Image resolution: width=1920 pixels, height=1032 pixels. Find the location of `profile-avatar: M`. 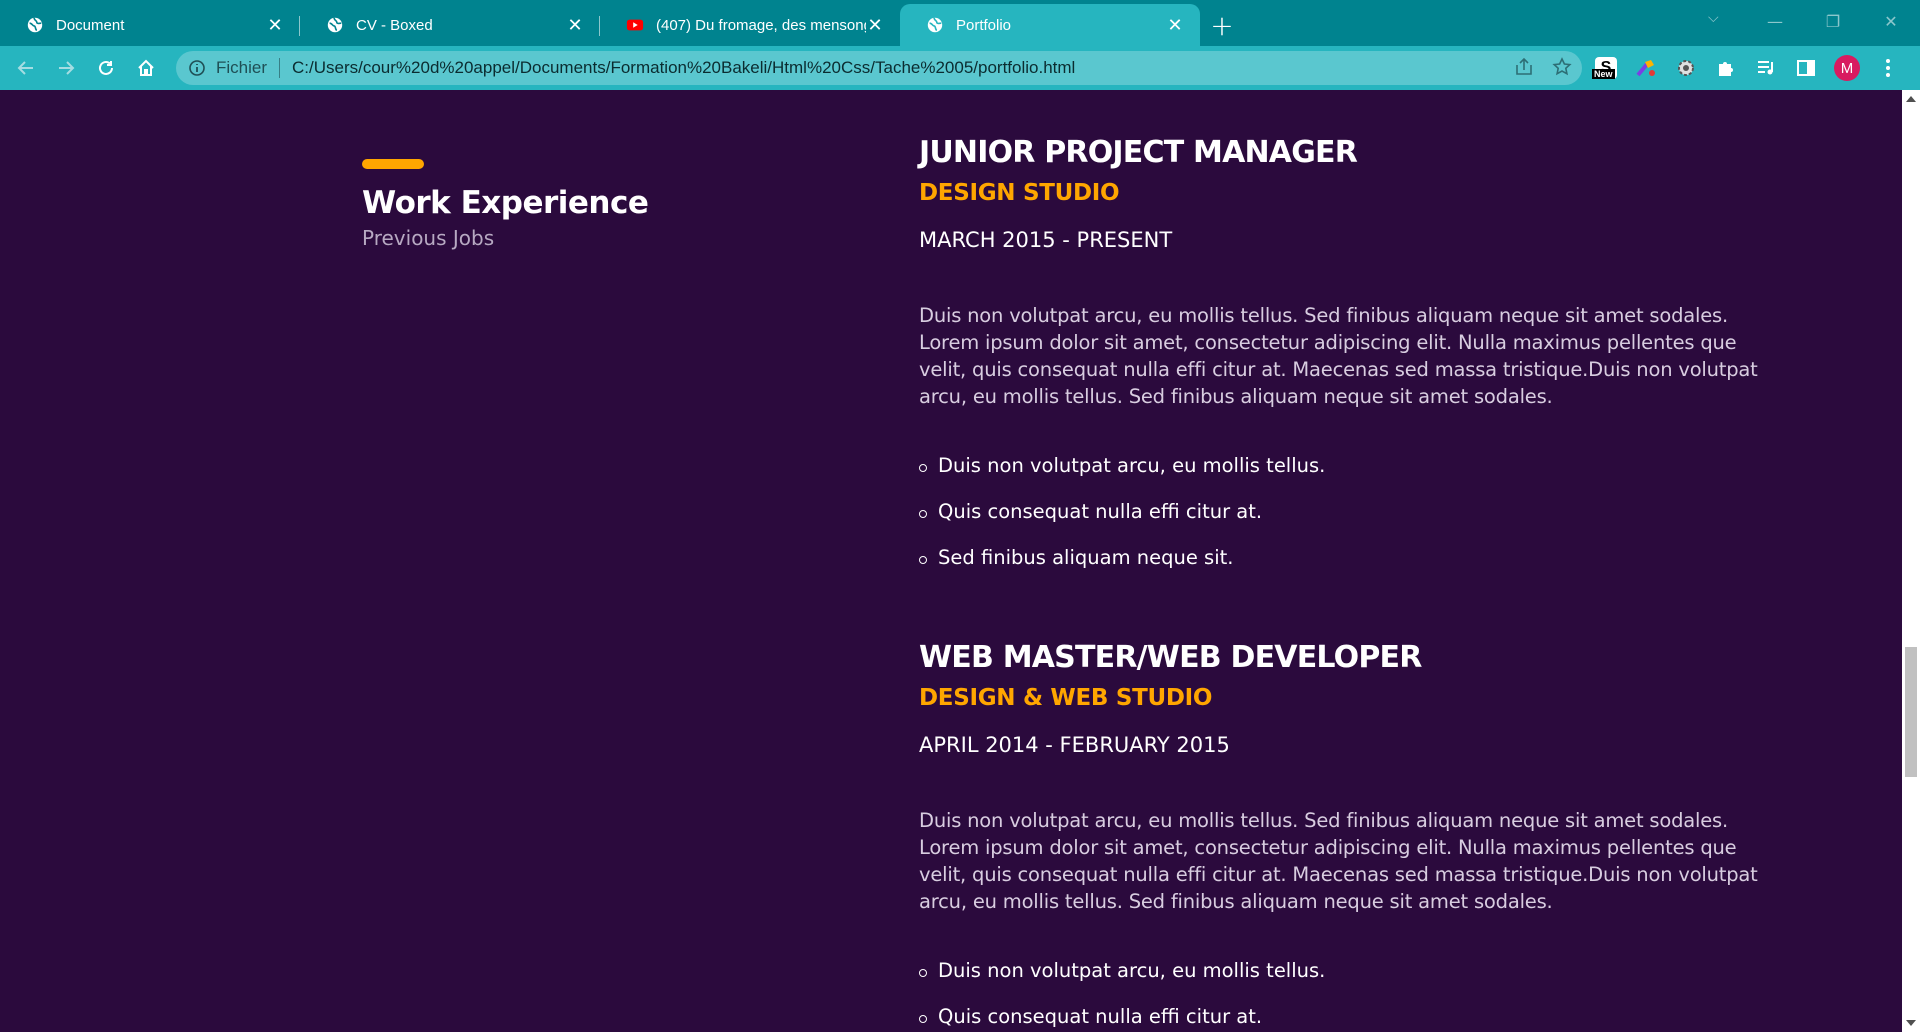

profile-avatar: M is located at coordinates (1847, 68).